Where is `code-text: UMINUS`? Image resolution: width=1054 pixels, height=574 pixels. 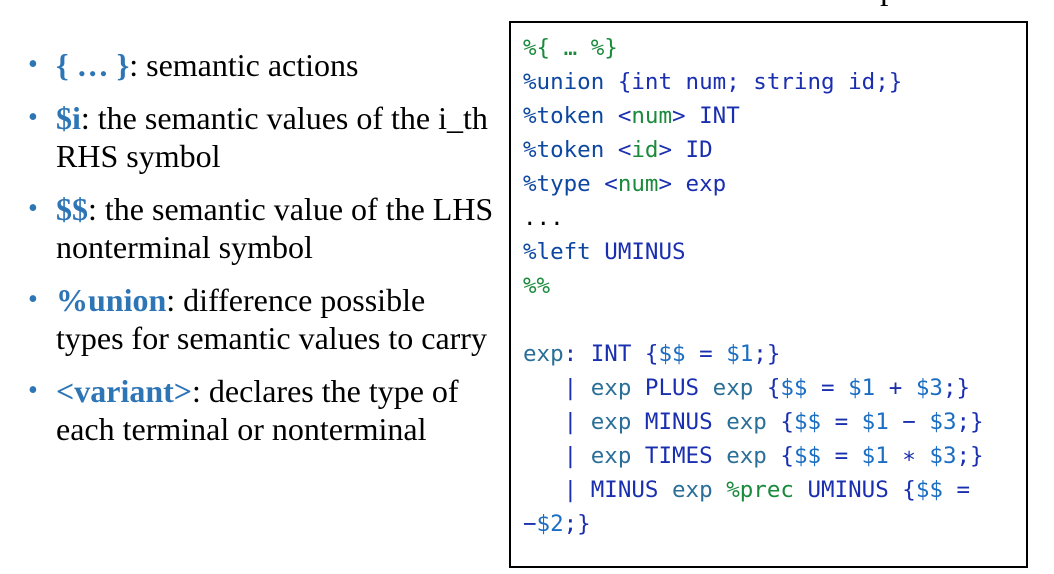
code-text: UMINUS is located at coordinates (638, 252).